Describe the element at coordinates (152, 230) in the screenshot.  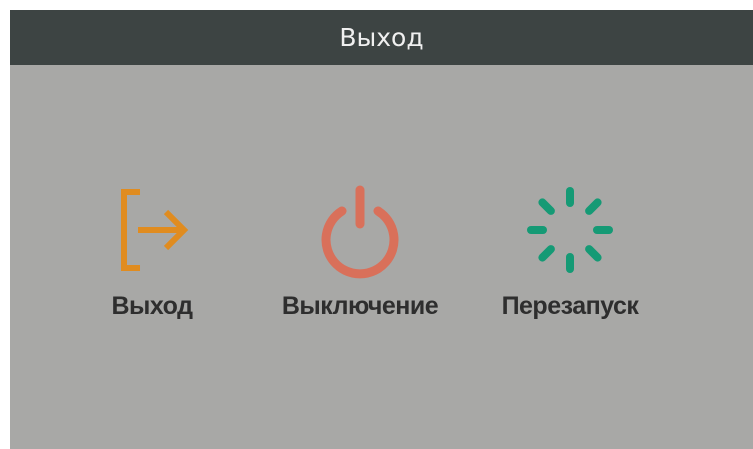
I see `exit-icon` at that location.